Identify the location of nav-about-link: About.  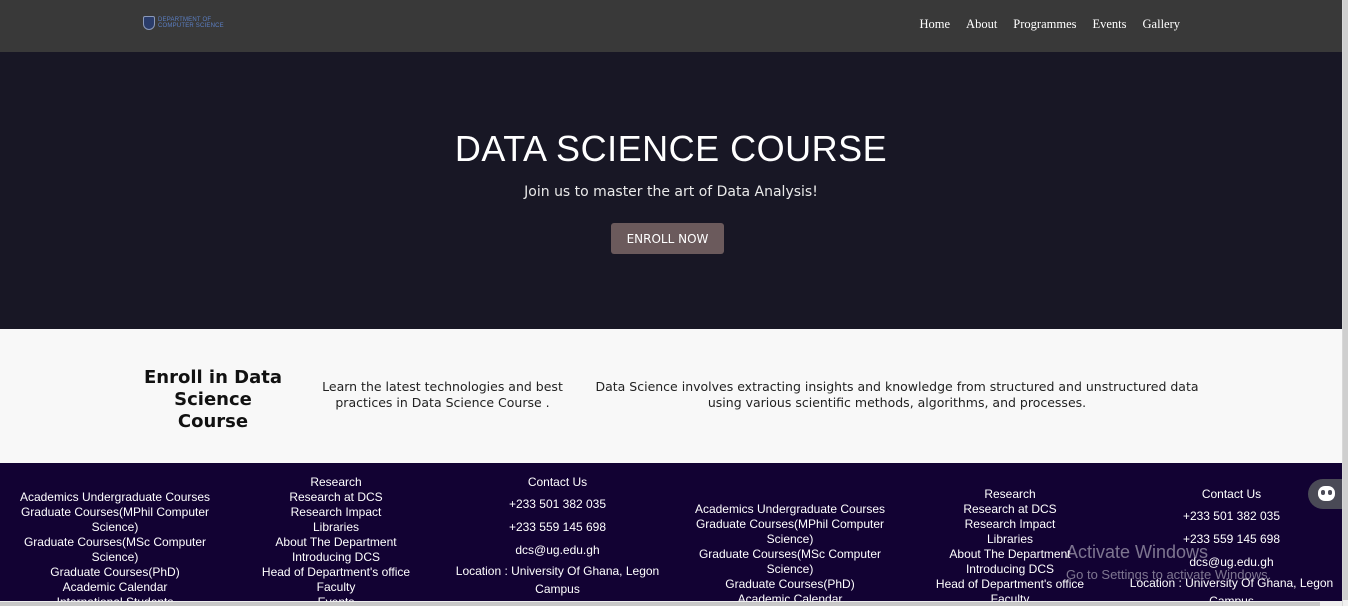
(981, 24).